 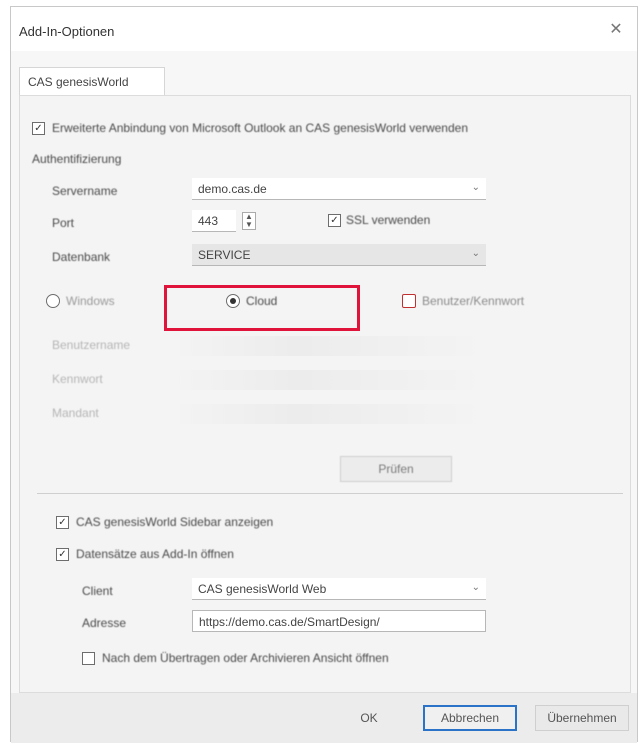 I want to click on cancel-button: Abbrechen, so click(x=470, y=718).